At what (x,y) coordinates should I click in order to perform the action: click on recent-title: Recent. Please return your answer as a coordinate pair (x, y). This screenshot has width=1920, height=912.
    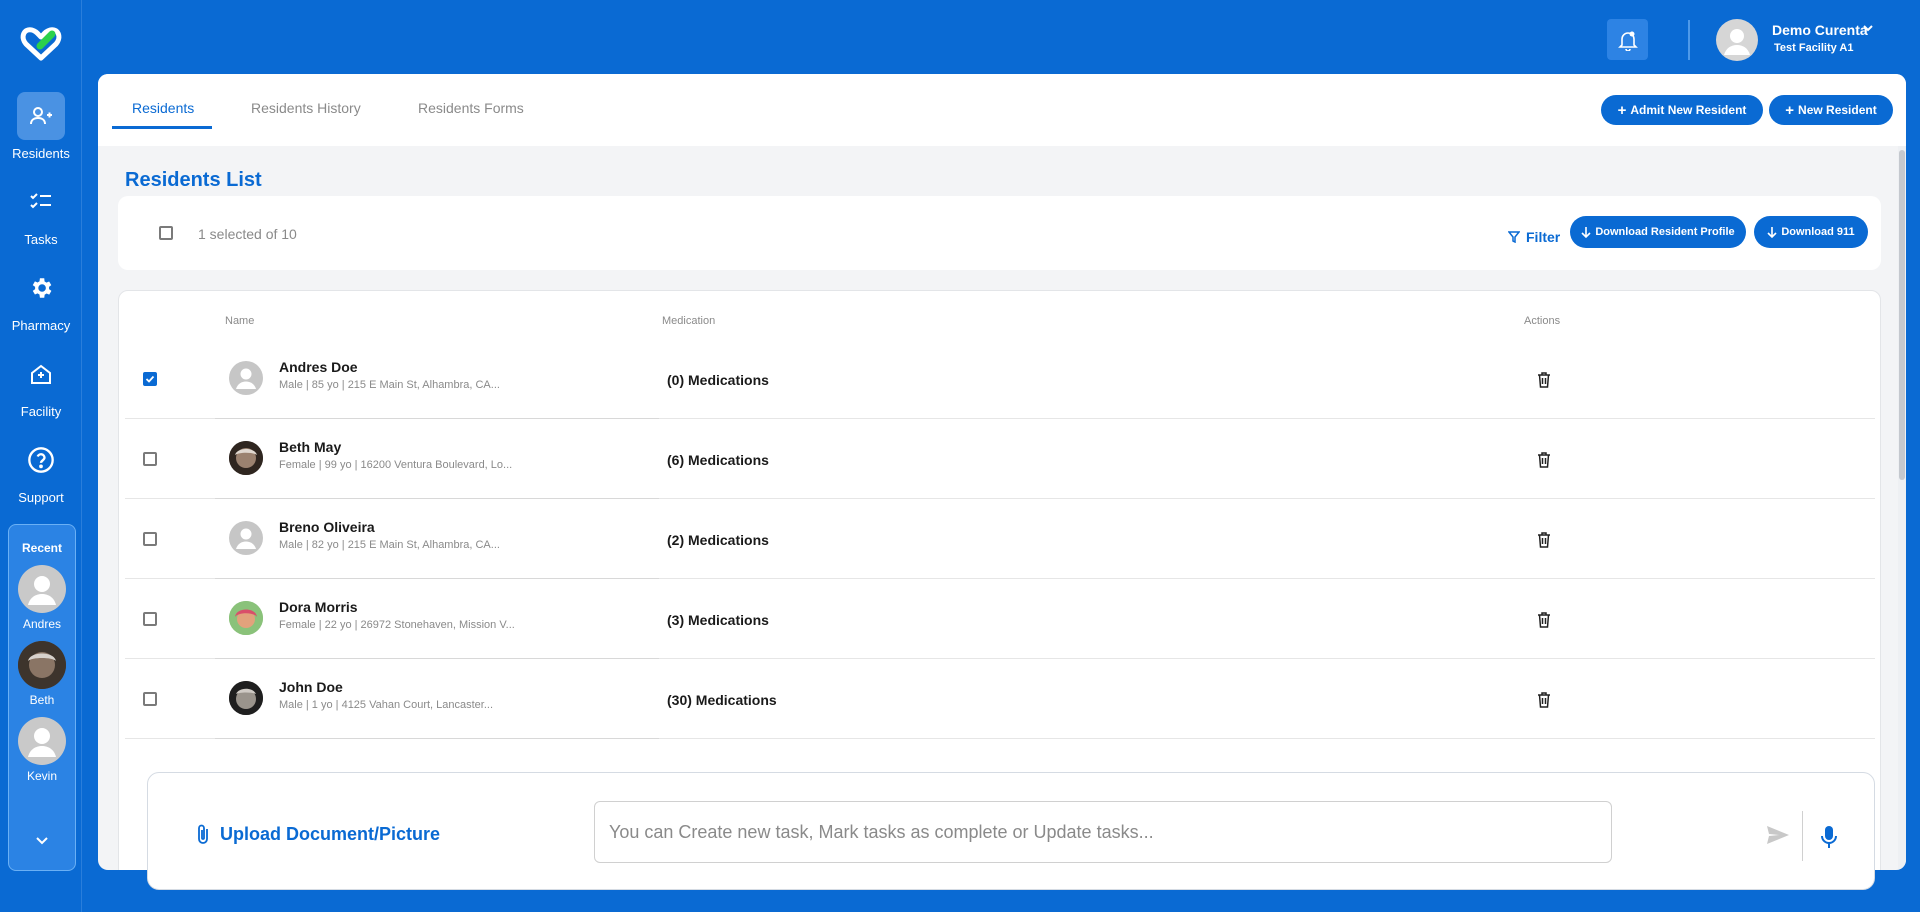
    Looking at the image, I should click on (41, 548).